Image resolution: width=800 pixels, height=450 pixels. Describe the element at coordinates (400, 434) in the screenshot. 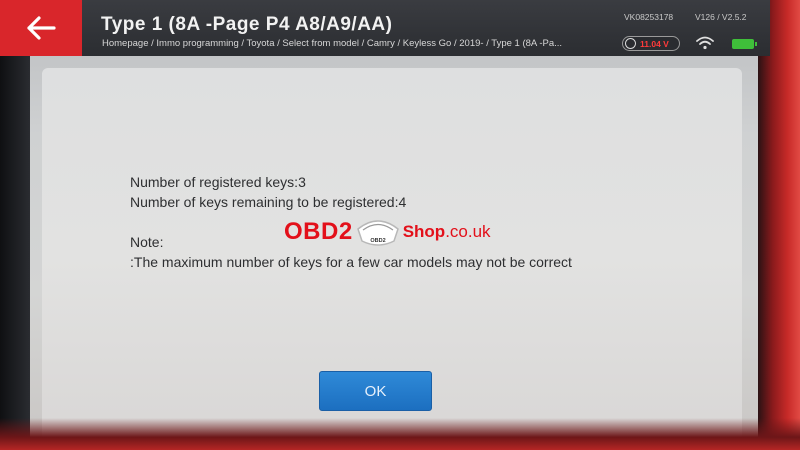

I see `device-bezel-bottom` at that location.